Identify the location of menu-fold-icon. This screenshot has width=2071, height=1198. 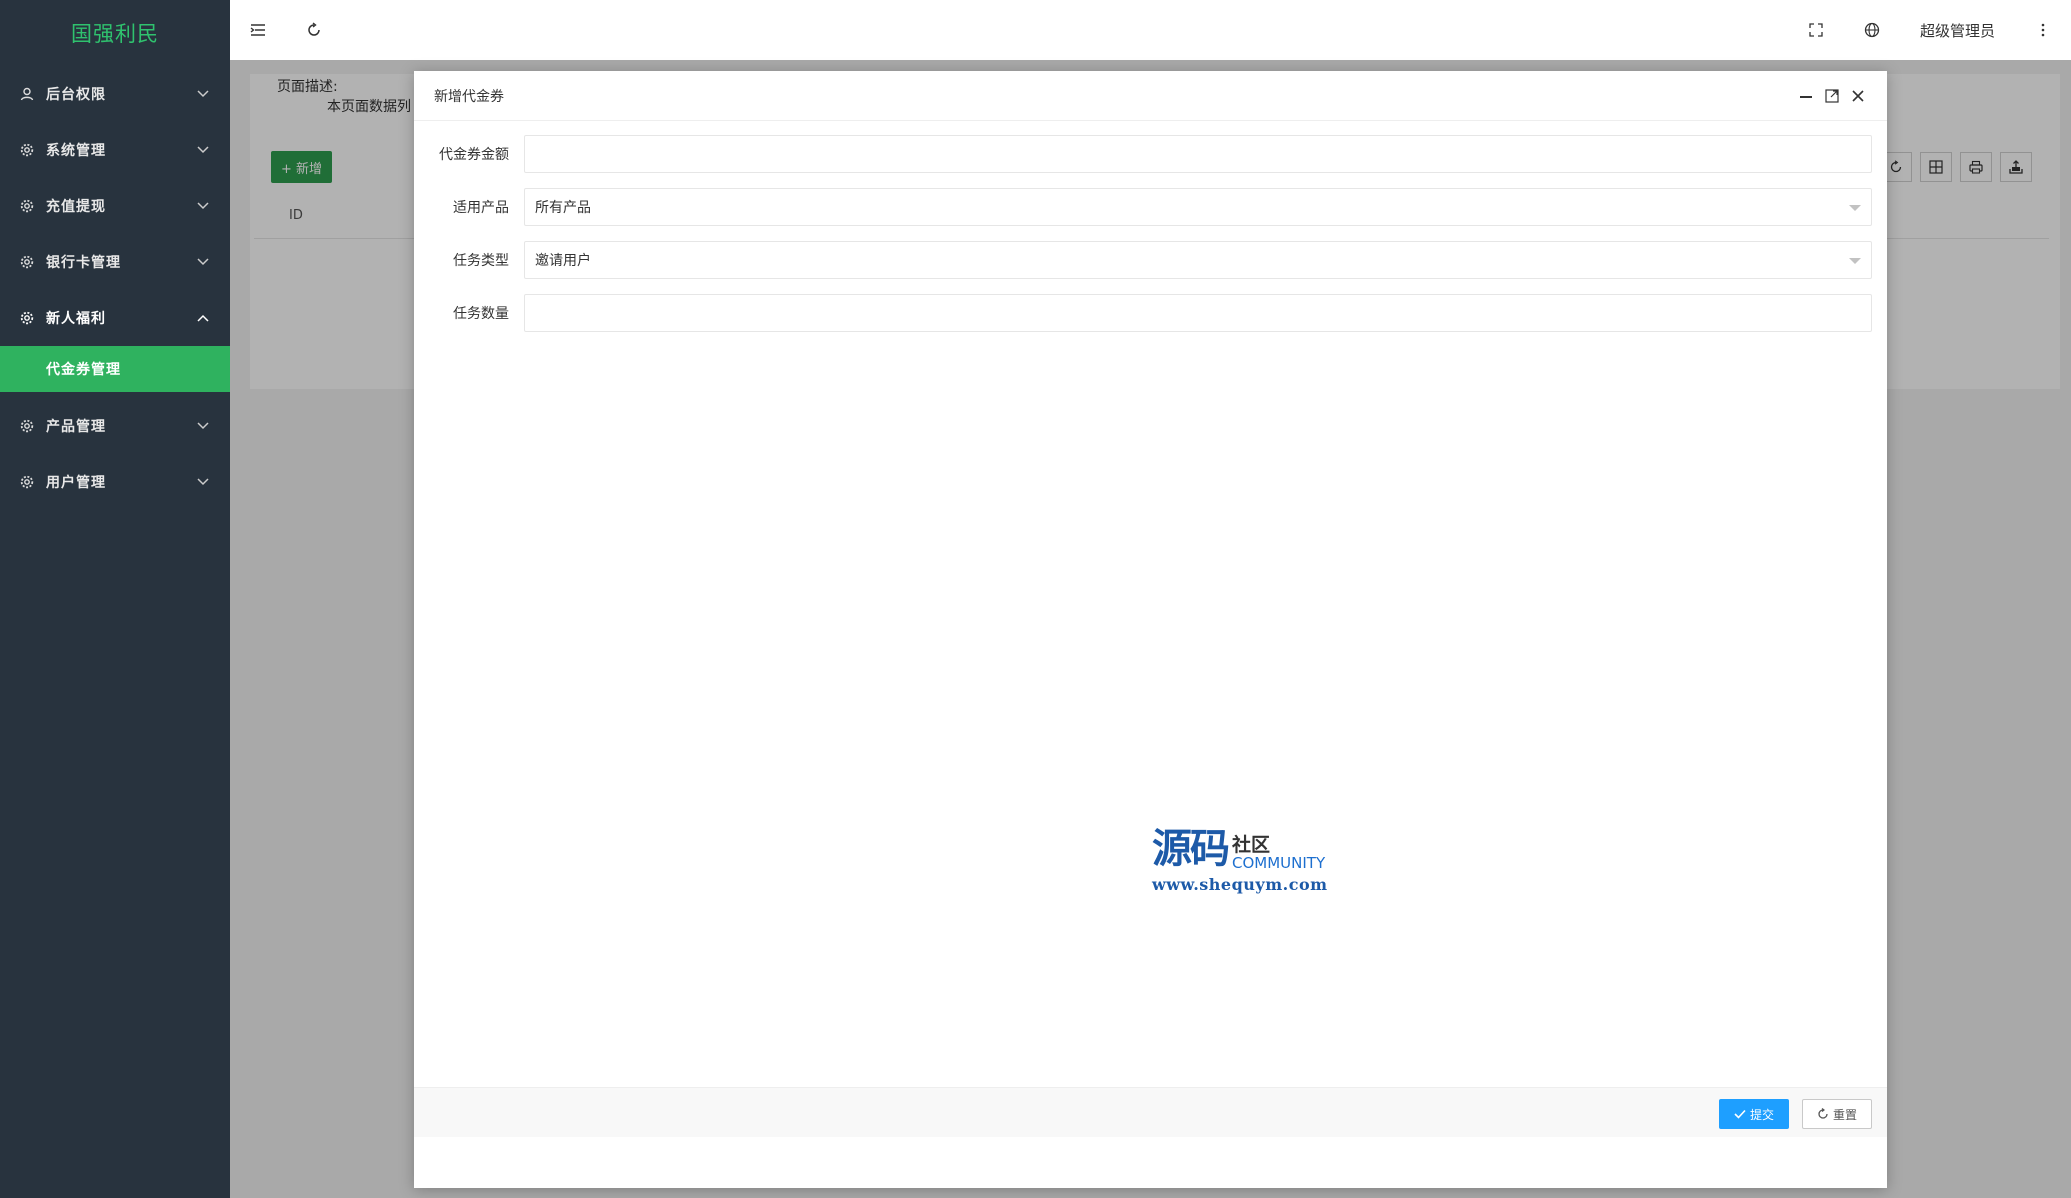
(257, 30).